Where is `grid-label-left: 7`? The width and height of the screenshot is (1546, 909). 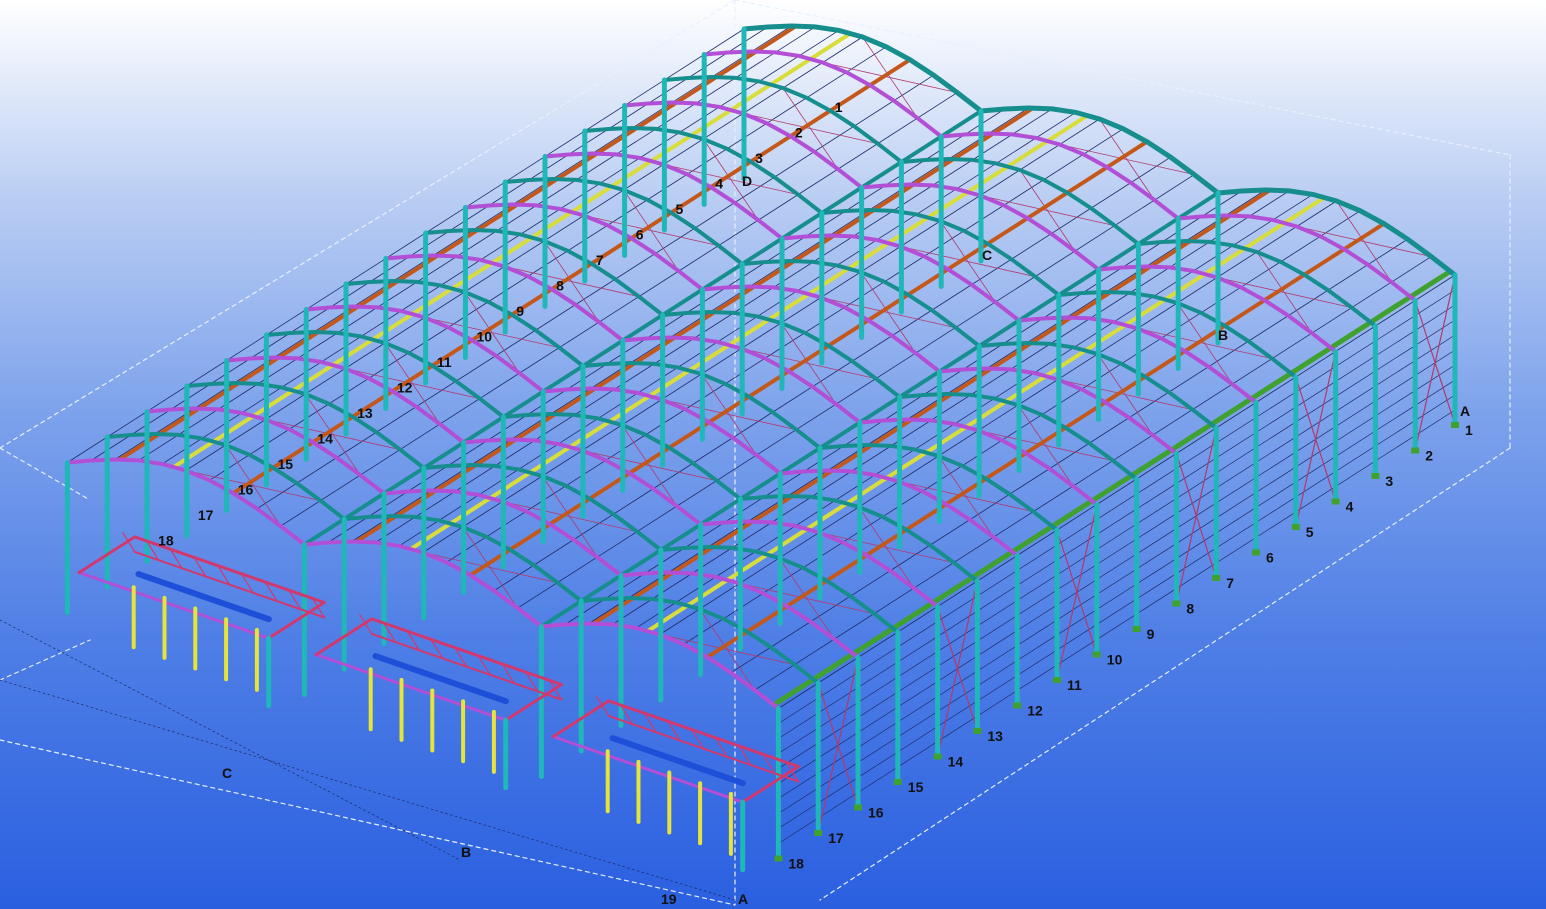 grid-label-left: 7 is located at coordinates (600, 260).